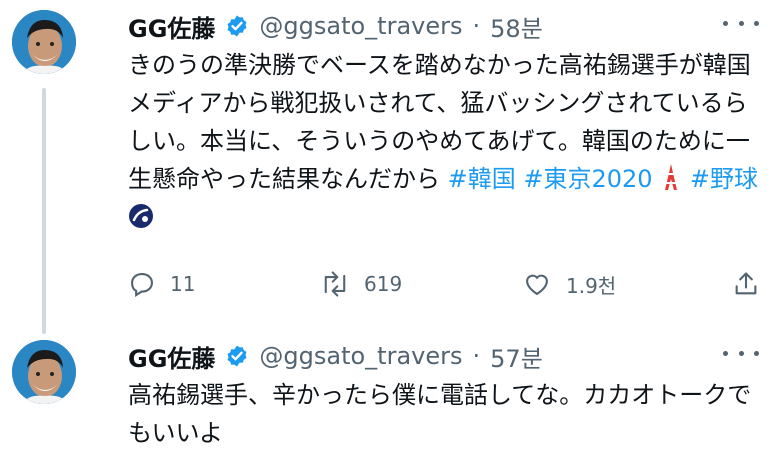  What do you see at coordinates (141, 216) in the screenshot?
I see `baseball-hashflag-icon` at bounding box center [141, 216].